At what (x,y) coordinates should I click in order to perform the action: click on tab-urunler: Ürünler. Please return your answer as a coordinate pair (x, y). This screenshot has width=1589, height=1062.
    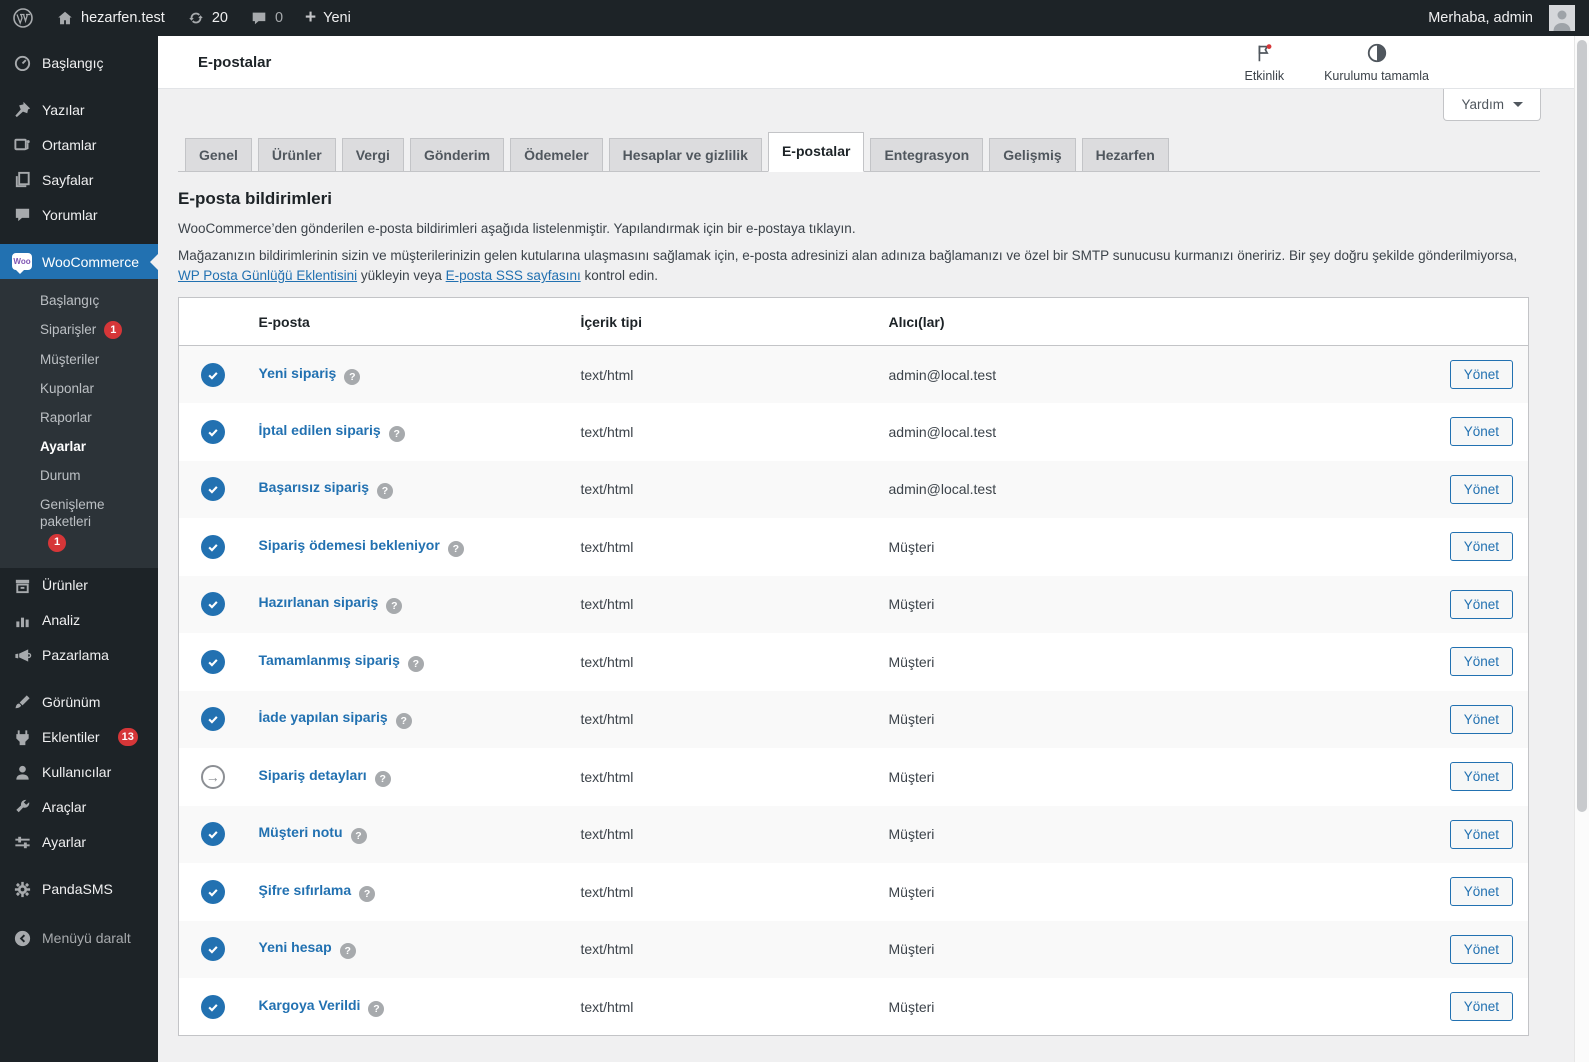
    Looking at the image, I should click on (296, 154).